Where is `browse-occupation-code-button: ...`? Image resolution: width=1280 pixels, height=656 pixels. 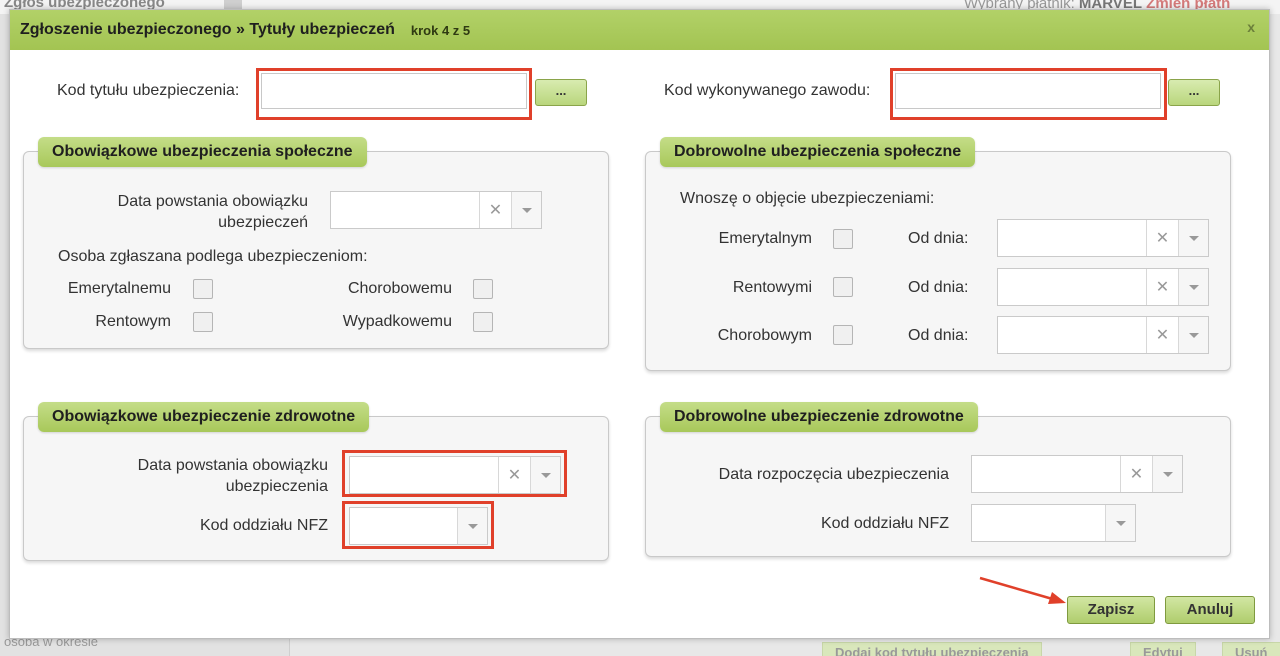
browse-occupation-code-button: ... is located at coordinates (1194, 92).